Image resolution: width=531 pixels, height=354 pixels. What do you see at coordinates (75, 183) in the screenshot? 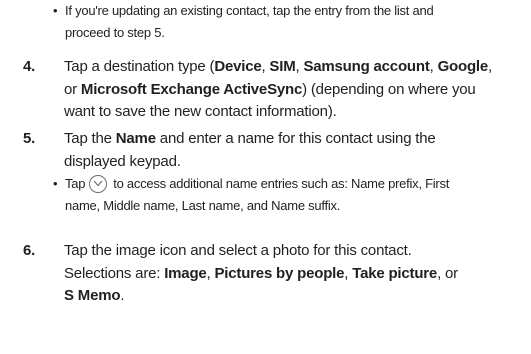
I see `text-run: Tap` at bounding box center [75, 183].